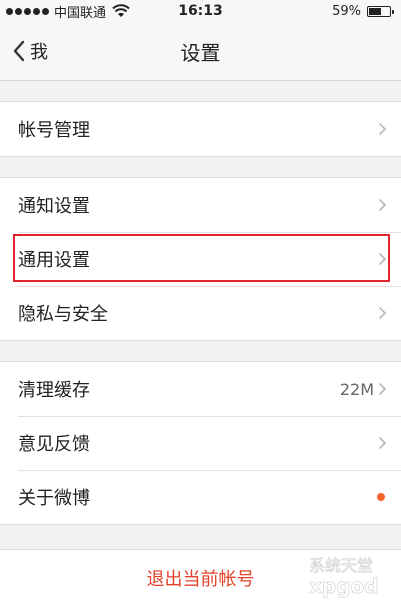 The width and height of the screenshot is (401, 603). I want to click on settings-group-account: 帐号管理, so click(200, 129).